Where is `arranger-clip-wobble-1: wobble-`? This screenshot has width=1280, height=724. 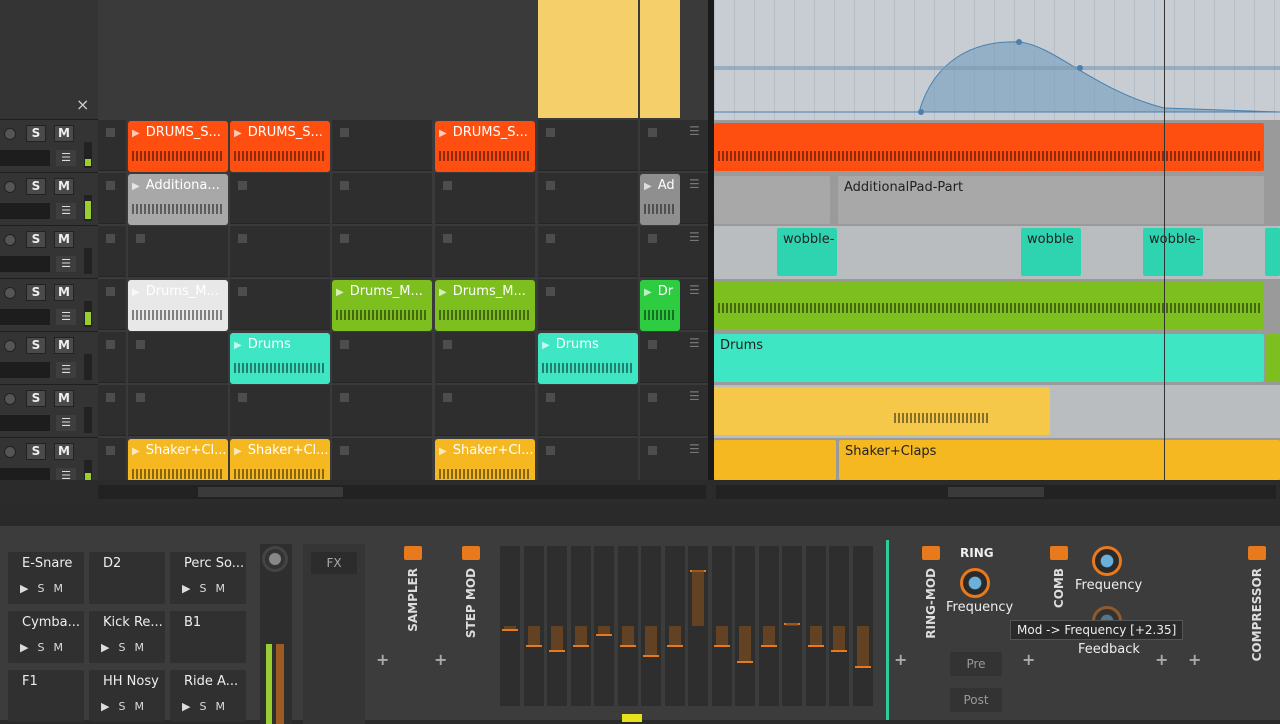 arranger-clip-wobble-1: wobble- is located at coordinates (807, 252).